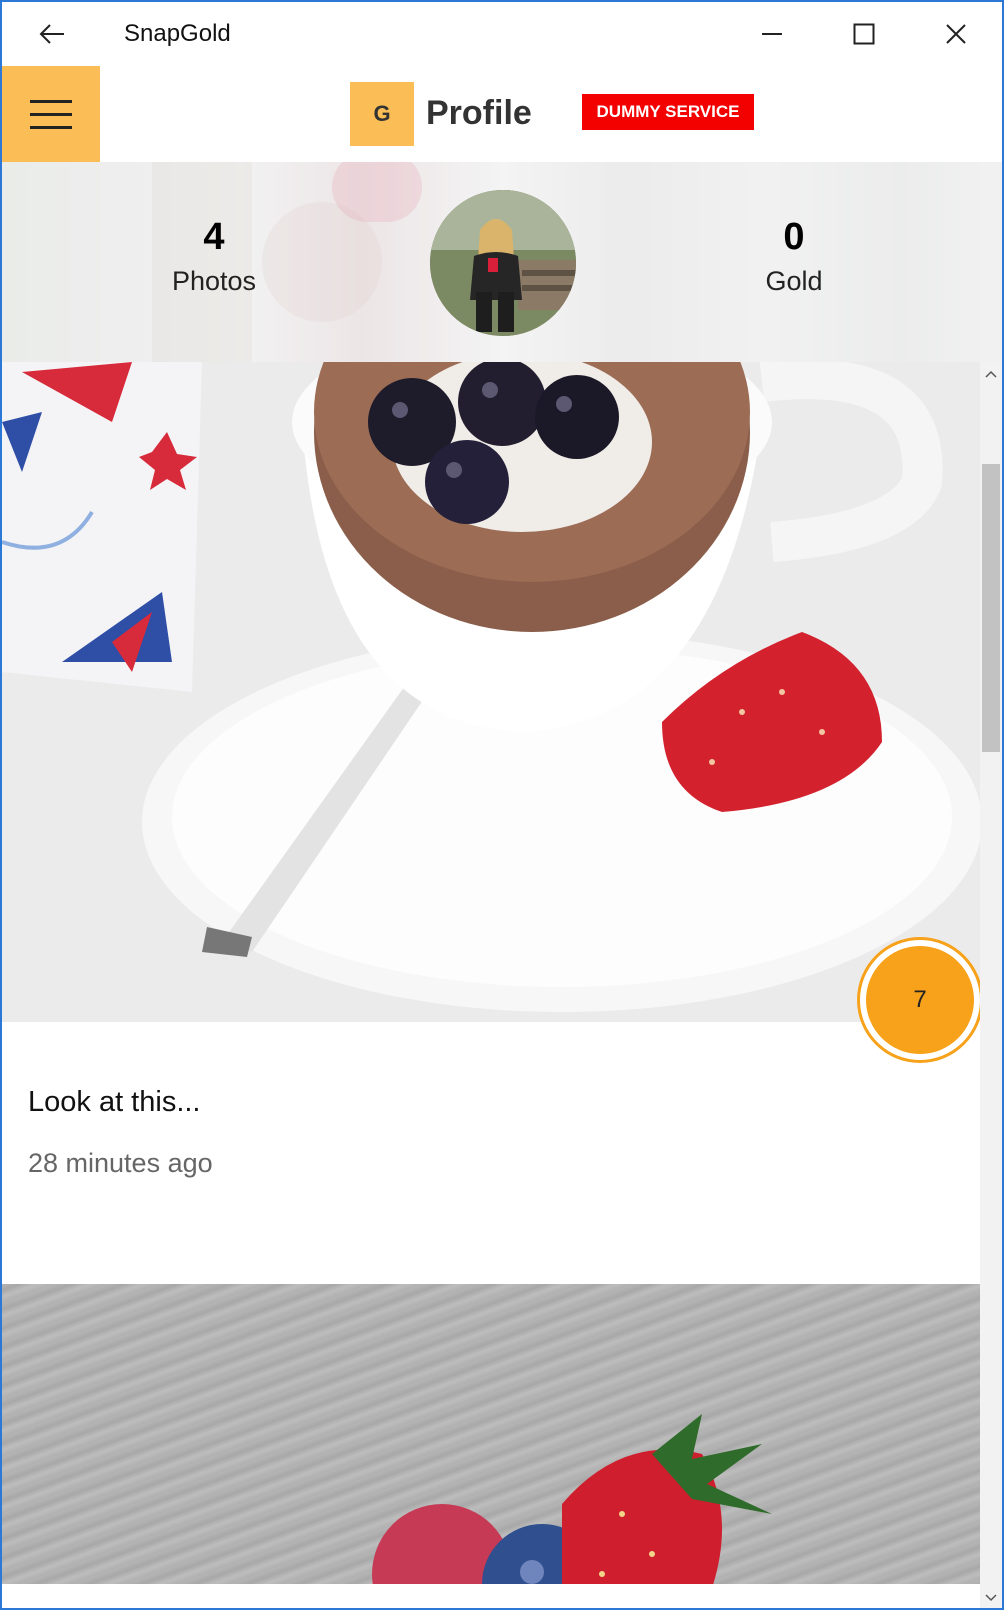 The image size is (1004, 1610). What do you see at coordinates (120, 1163) in the screenshot?
I see `post-timestamp: 28 minutes ago` at bounding box center [120, 1163].